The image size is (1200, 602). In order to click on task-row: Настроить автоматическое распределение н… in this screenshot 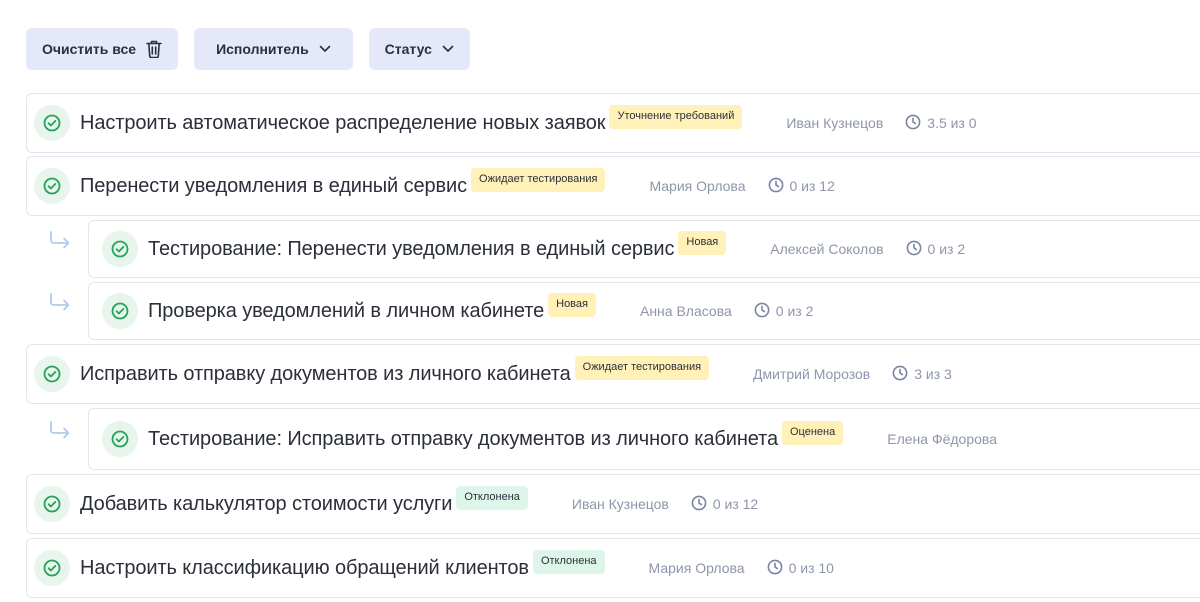, I will do `click(613, 123)`.